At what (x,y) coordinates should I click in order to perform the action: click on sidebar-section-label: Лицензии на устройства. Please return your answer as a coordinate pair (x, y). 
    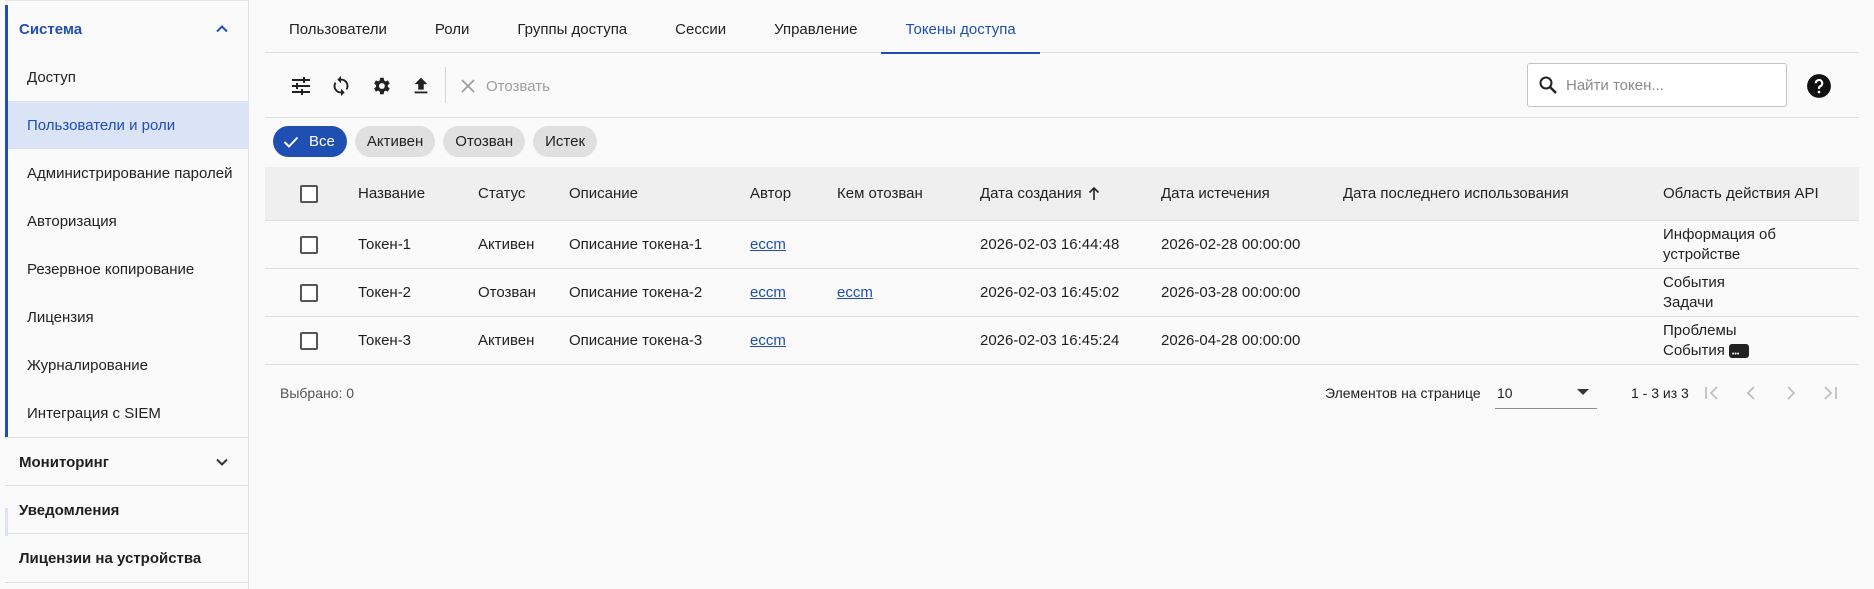
    Looking at the image, I should click on (110, 558).